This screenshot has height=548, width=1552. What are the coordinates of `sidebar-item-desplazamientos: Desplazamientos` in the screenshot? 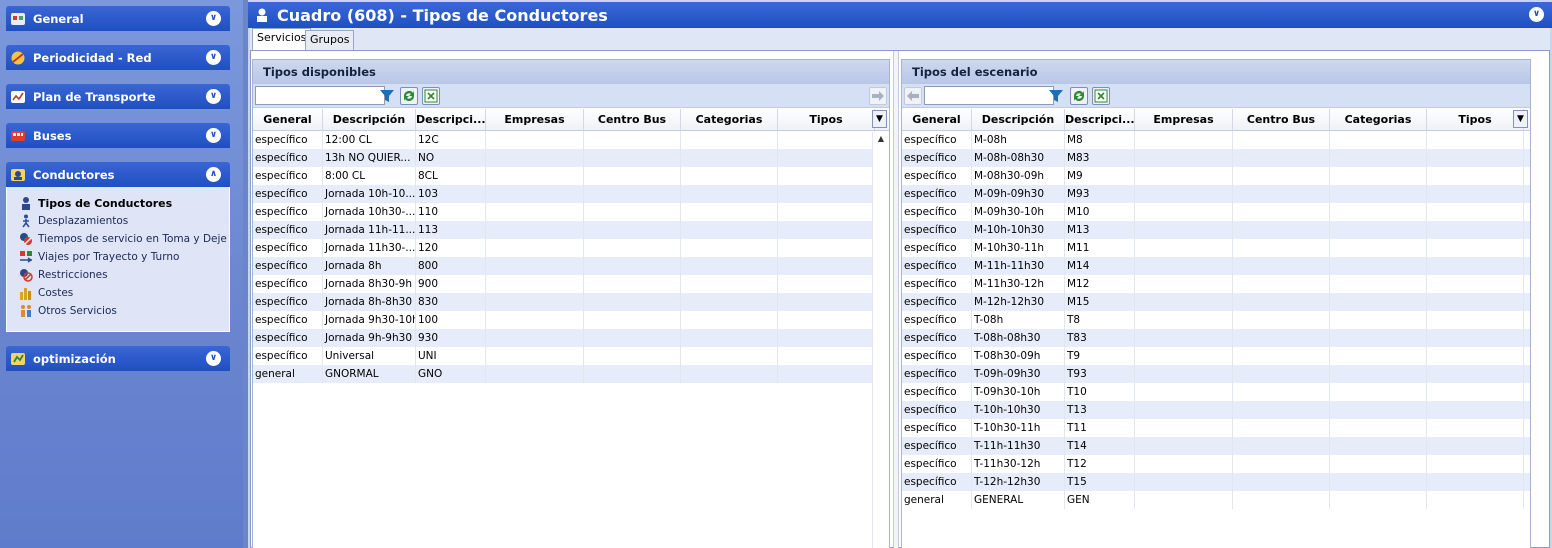 It's located at (118, 221).